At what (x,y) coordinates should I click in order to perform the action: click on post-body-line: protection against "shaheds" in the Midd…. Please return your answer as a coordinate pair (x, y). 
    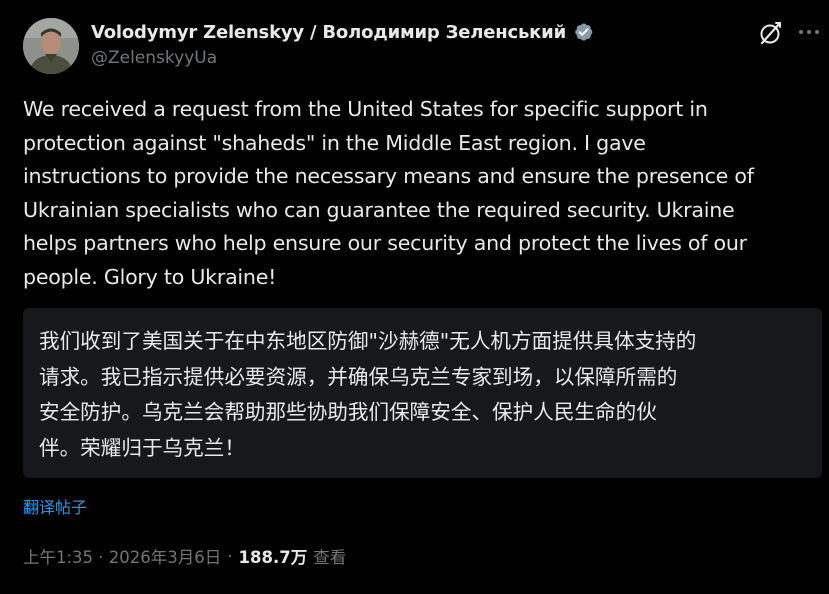
    Looking at the image, I should click on (334, 142).